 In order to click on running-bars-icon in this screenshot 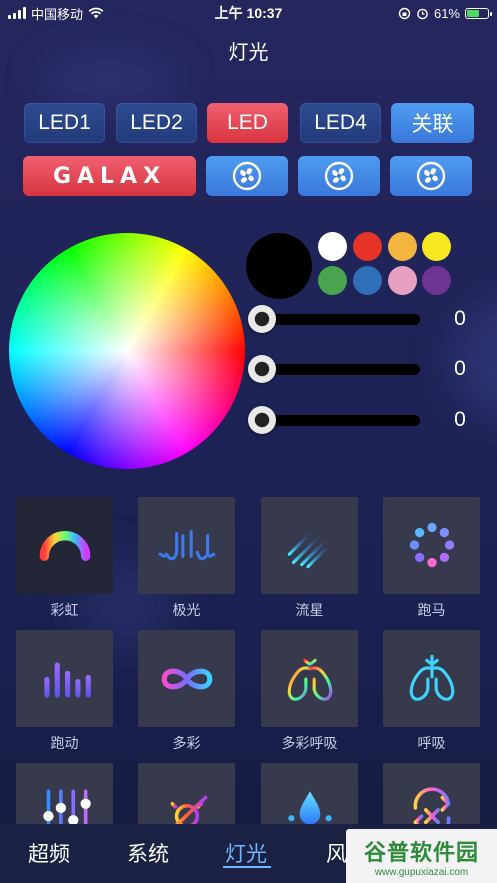, I will do `click(67, 679)`.